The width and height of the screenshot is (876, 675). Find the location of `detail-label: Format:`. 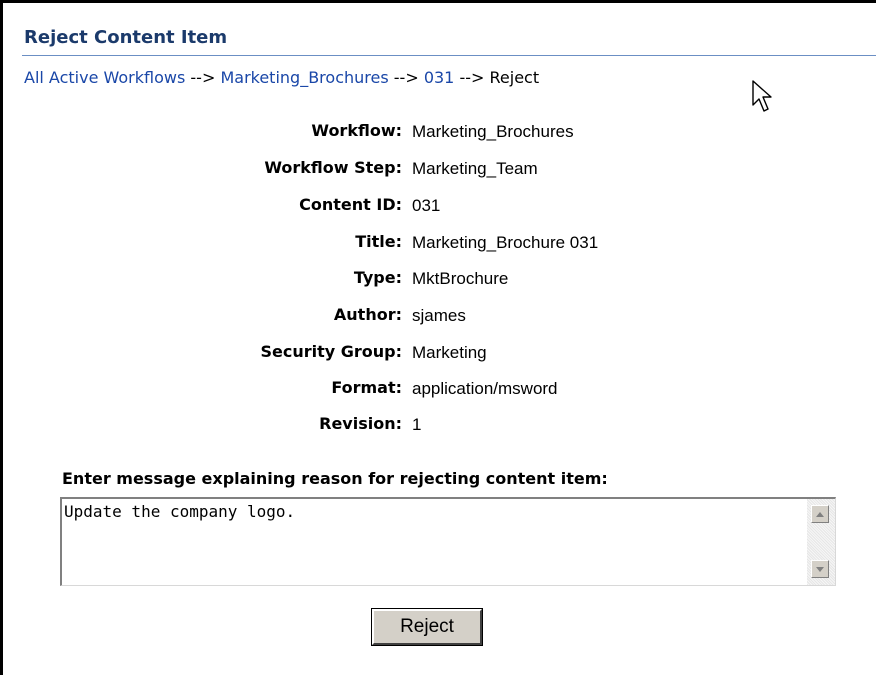

detail-label: Format: is located at coordinates (366, 387).